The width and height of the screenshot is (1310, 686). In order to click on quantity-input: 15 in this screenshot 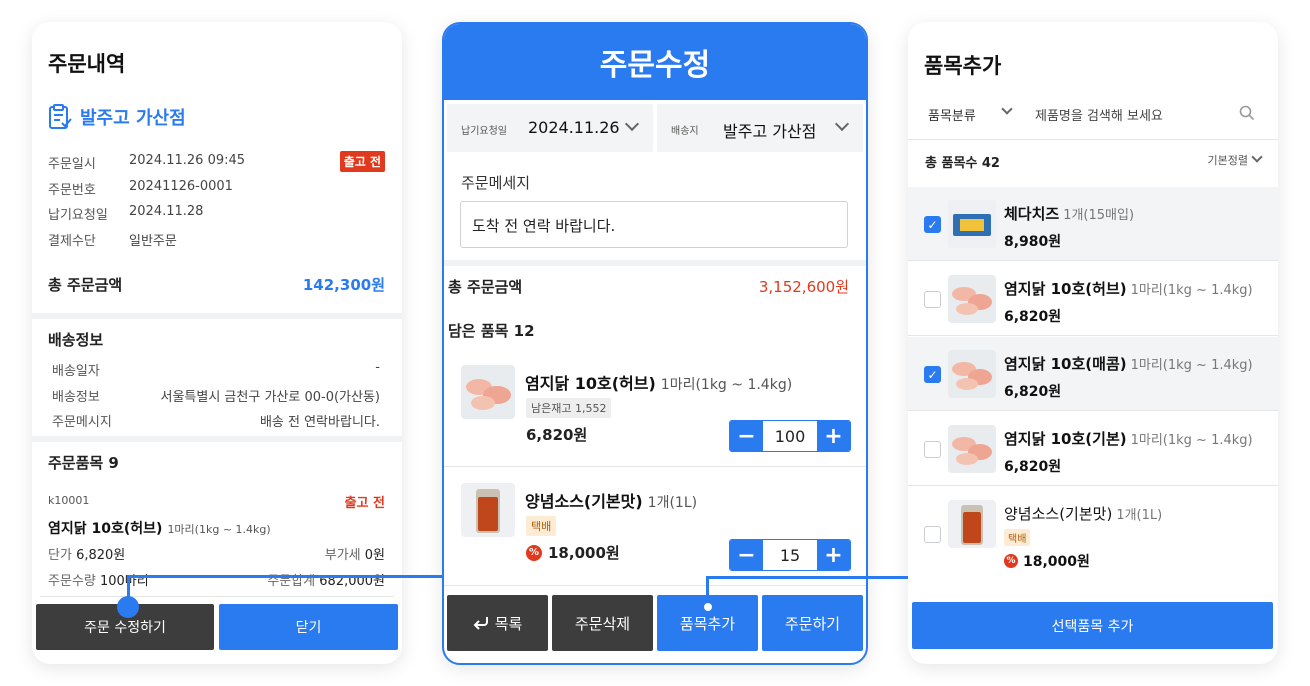, I will do `click(790, 555)`.